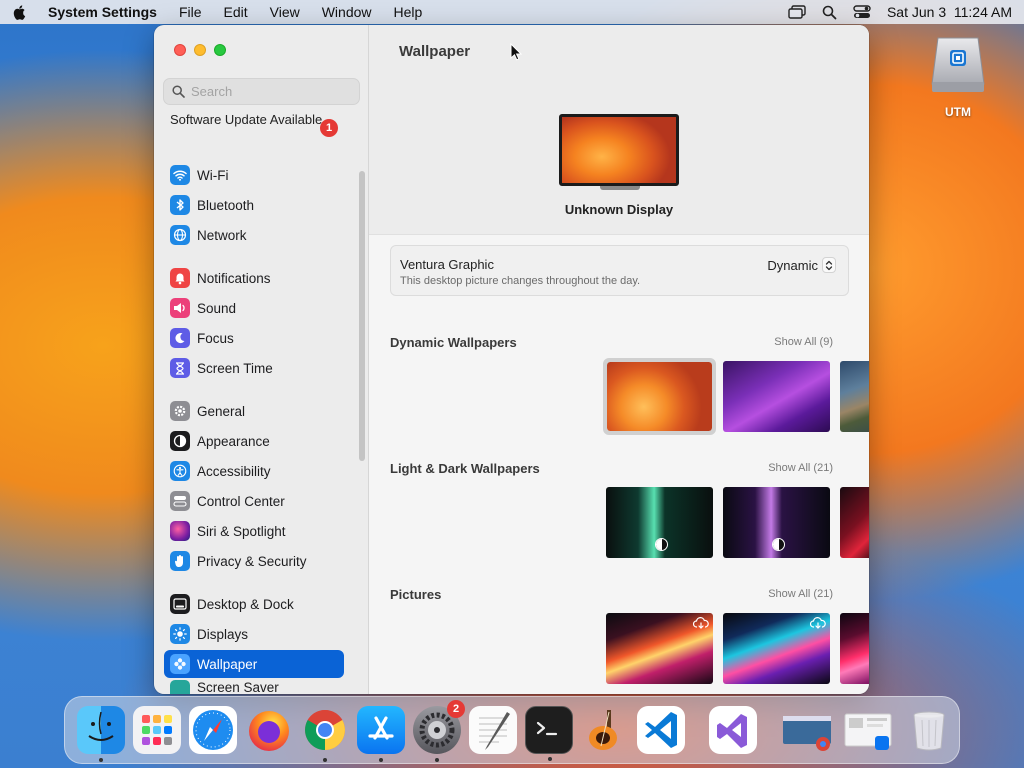 This screenshot has height=768, width=1024. What do you see at coordinates (801, 265) in the screenshot?
I see `wallpaper-mode-select: Dynamic` at bounding box center [801, 265].